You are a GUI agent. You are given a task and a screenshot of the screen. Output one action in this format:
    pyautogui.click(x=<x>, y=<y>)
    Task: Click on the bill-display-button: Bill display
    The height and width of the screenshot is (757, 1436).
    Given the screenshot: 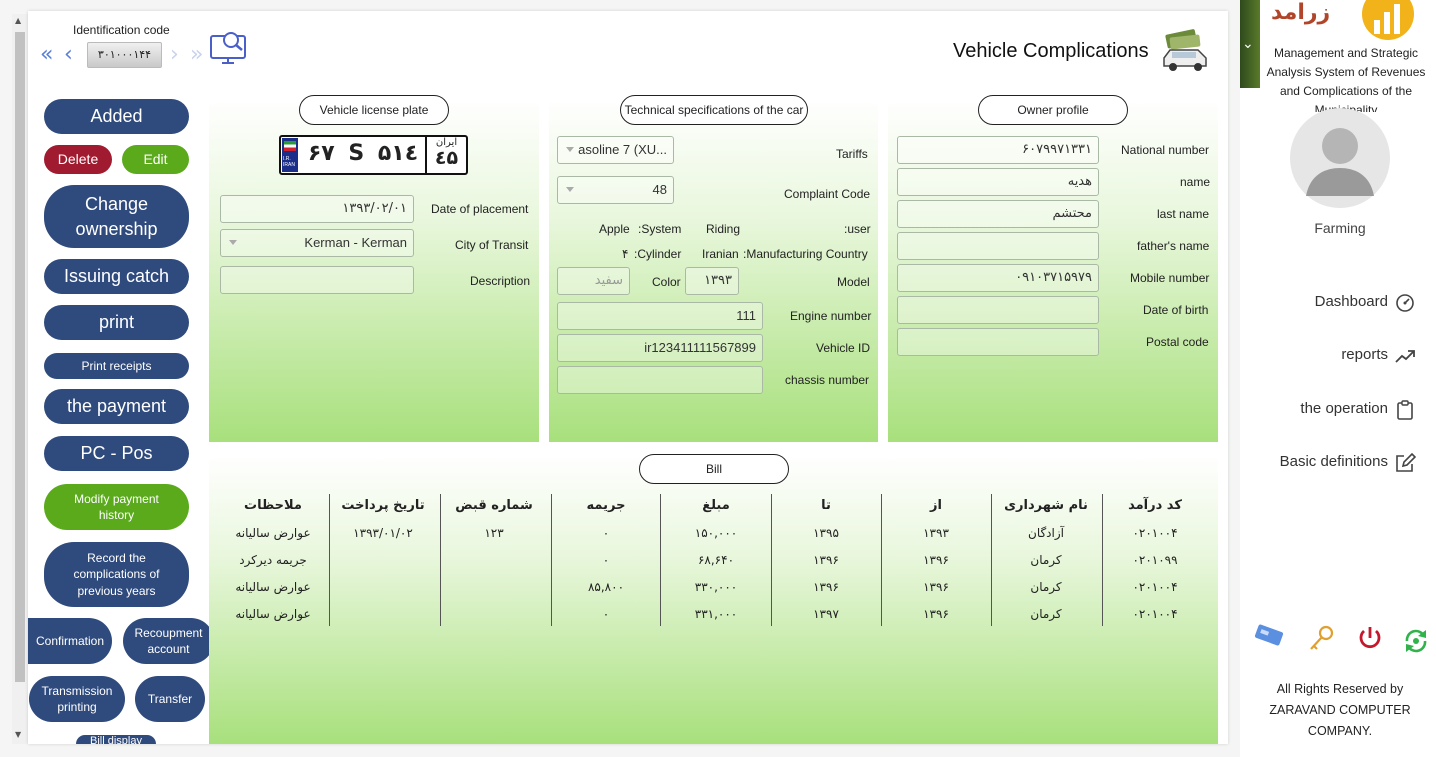 What is the action you would take?
    pyautogui.click(x=116, y=739)
    